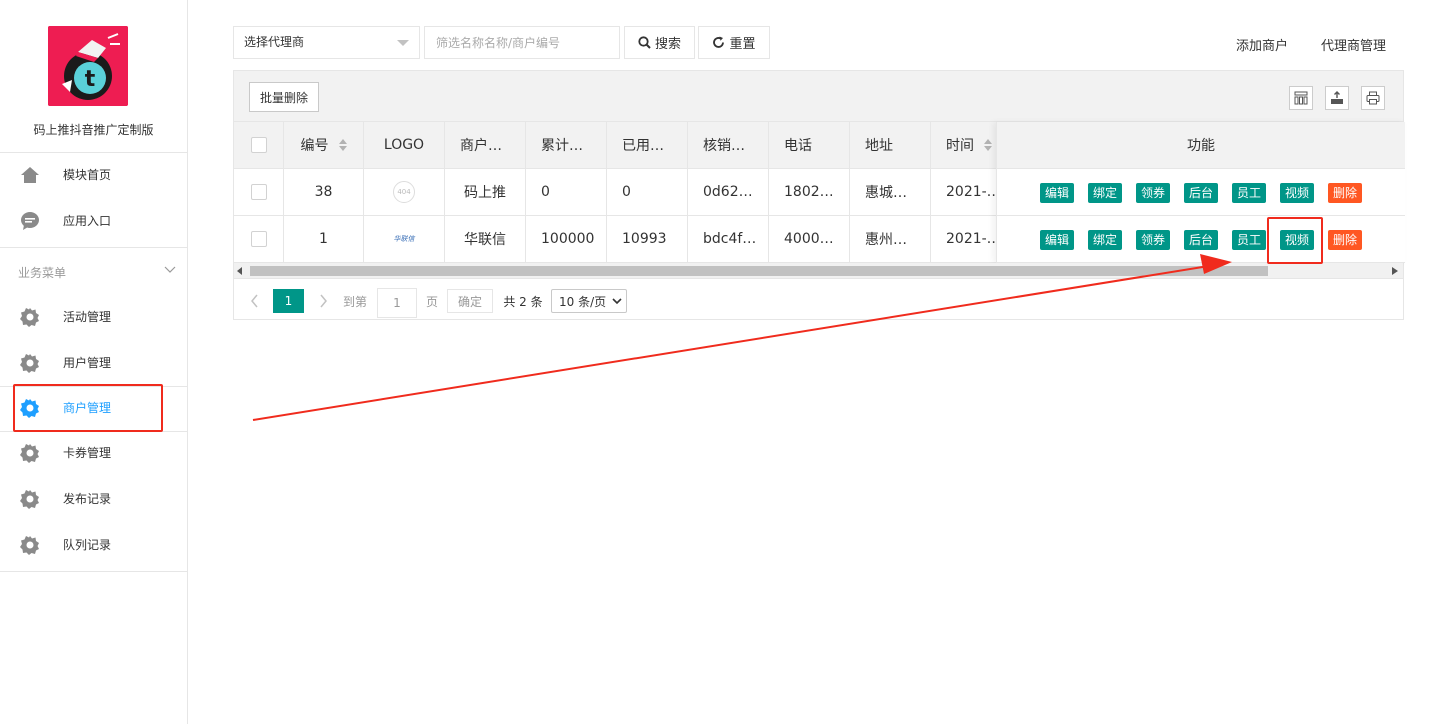  I want to click on add-merchant-link: 添加商户, so click(1262, 44).